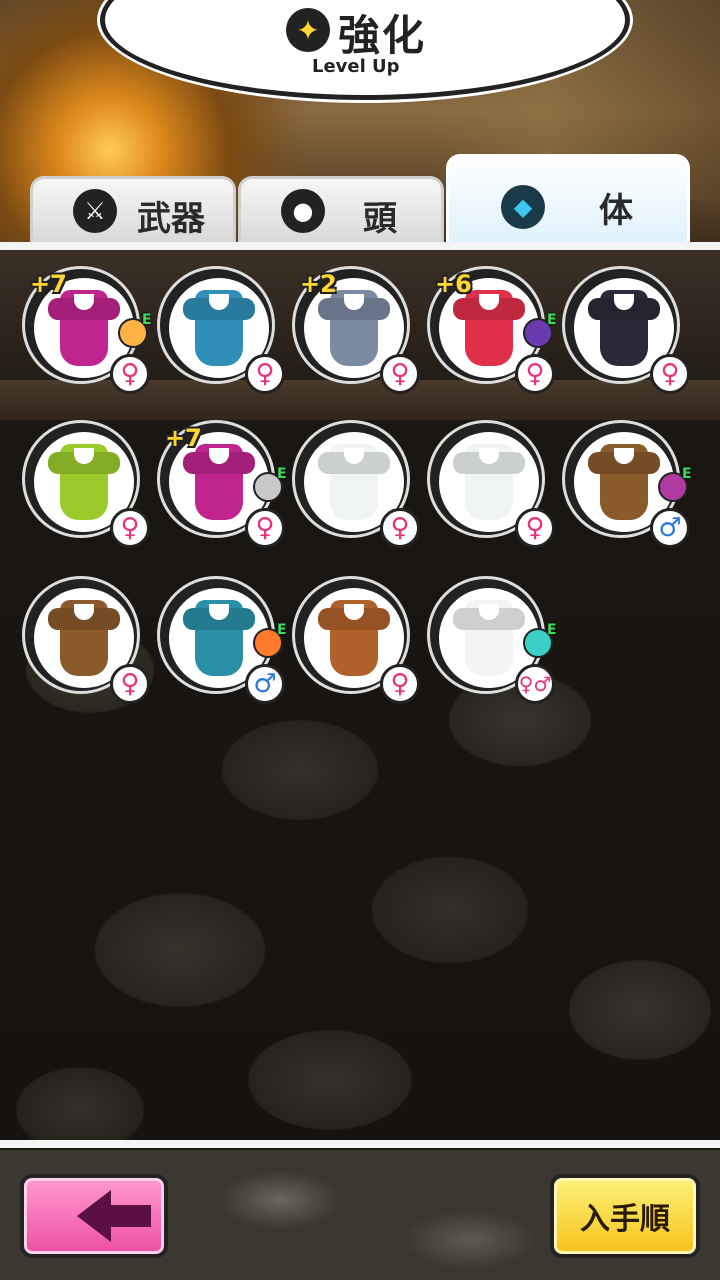  I want to click on page-title: 強化, so click(382, 35).